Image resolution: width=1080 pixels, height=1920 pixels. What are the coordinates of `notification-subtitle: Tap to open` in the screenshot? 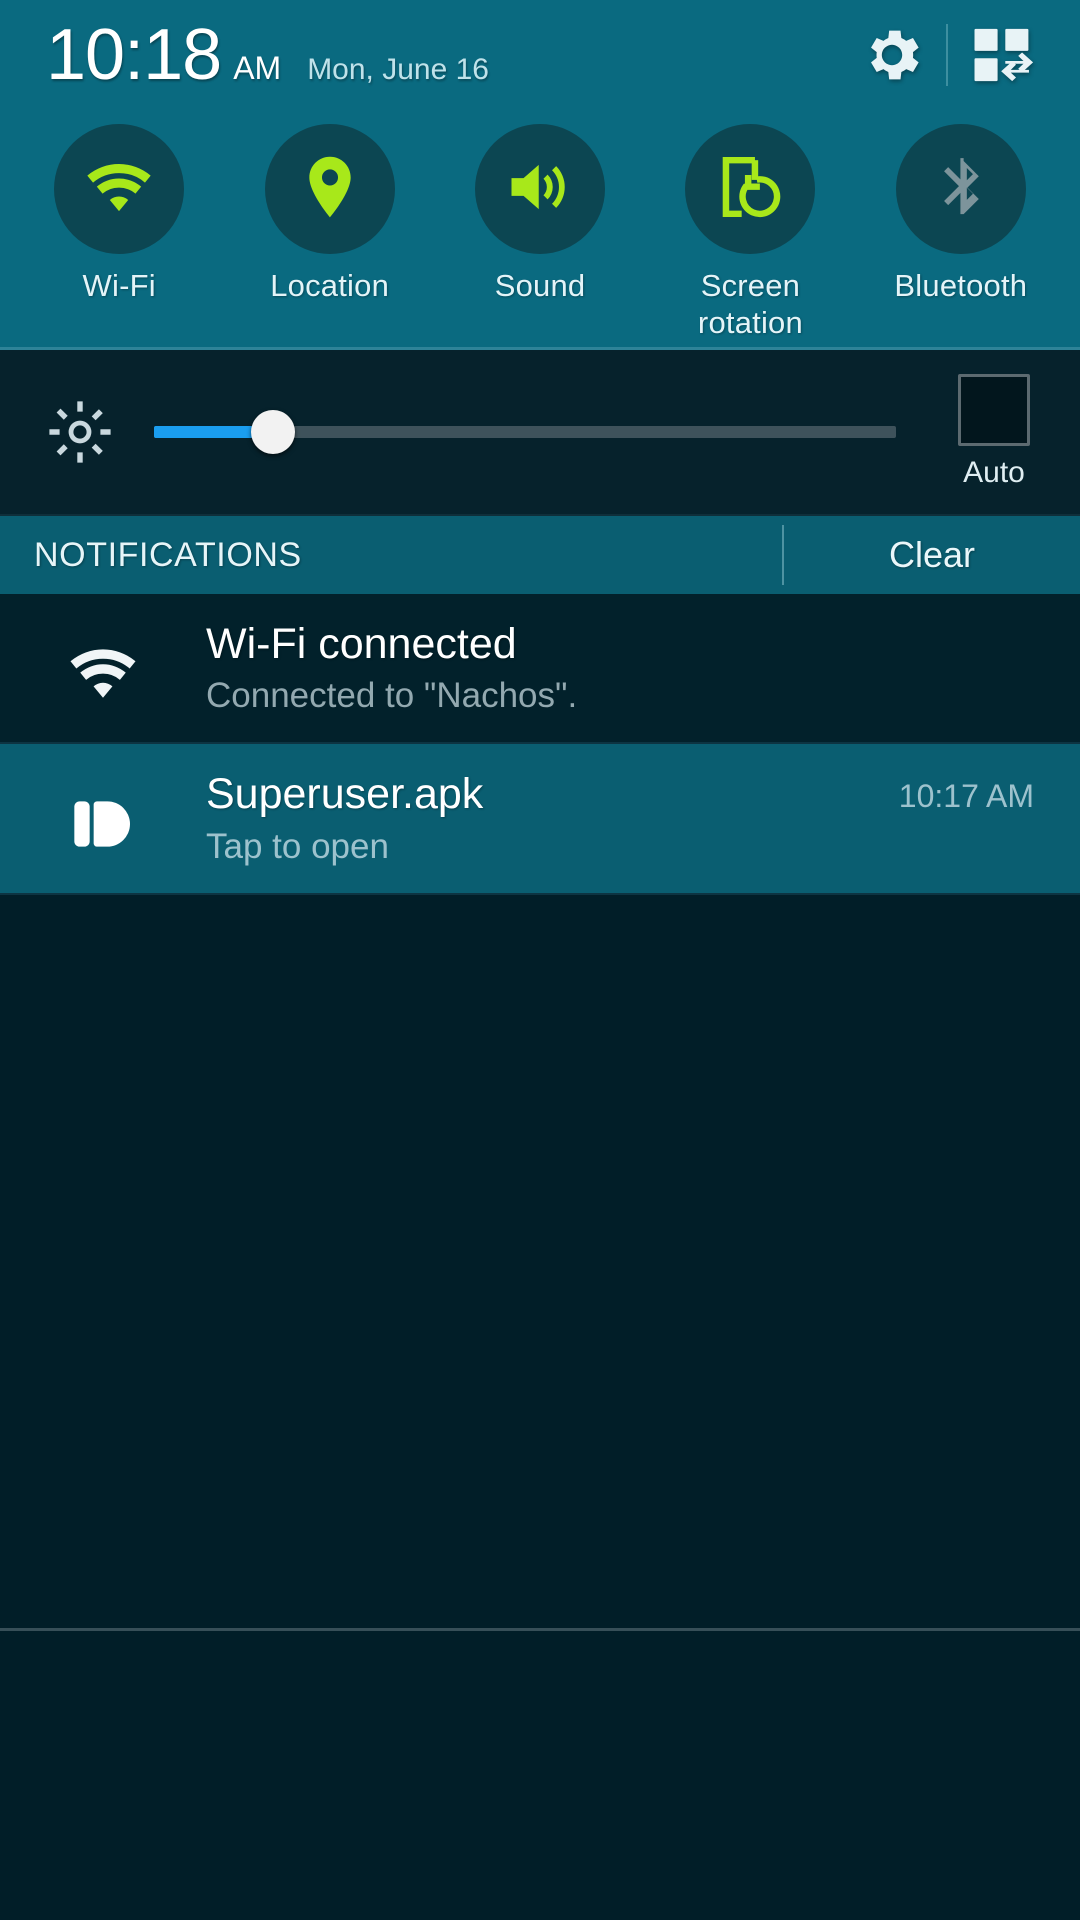 It's located at (297, 846).